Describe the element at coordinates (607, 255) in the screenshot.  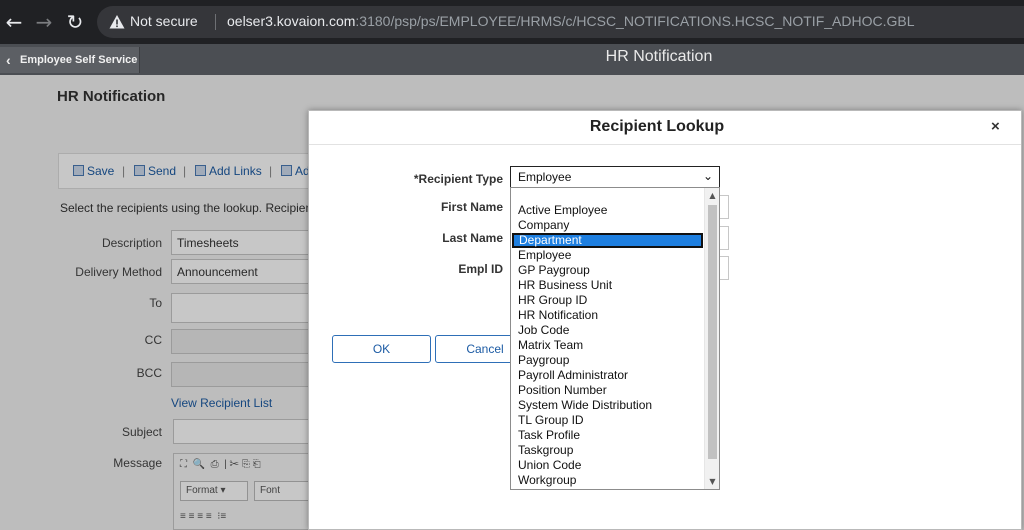
I see `dropdown-option: Employee` at that location.